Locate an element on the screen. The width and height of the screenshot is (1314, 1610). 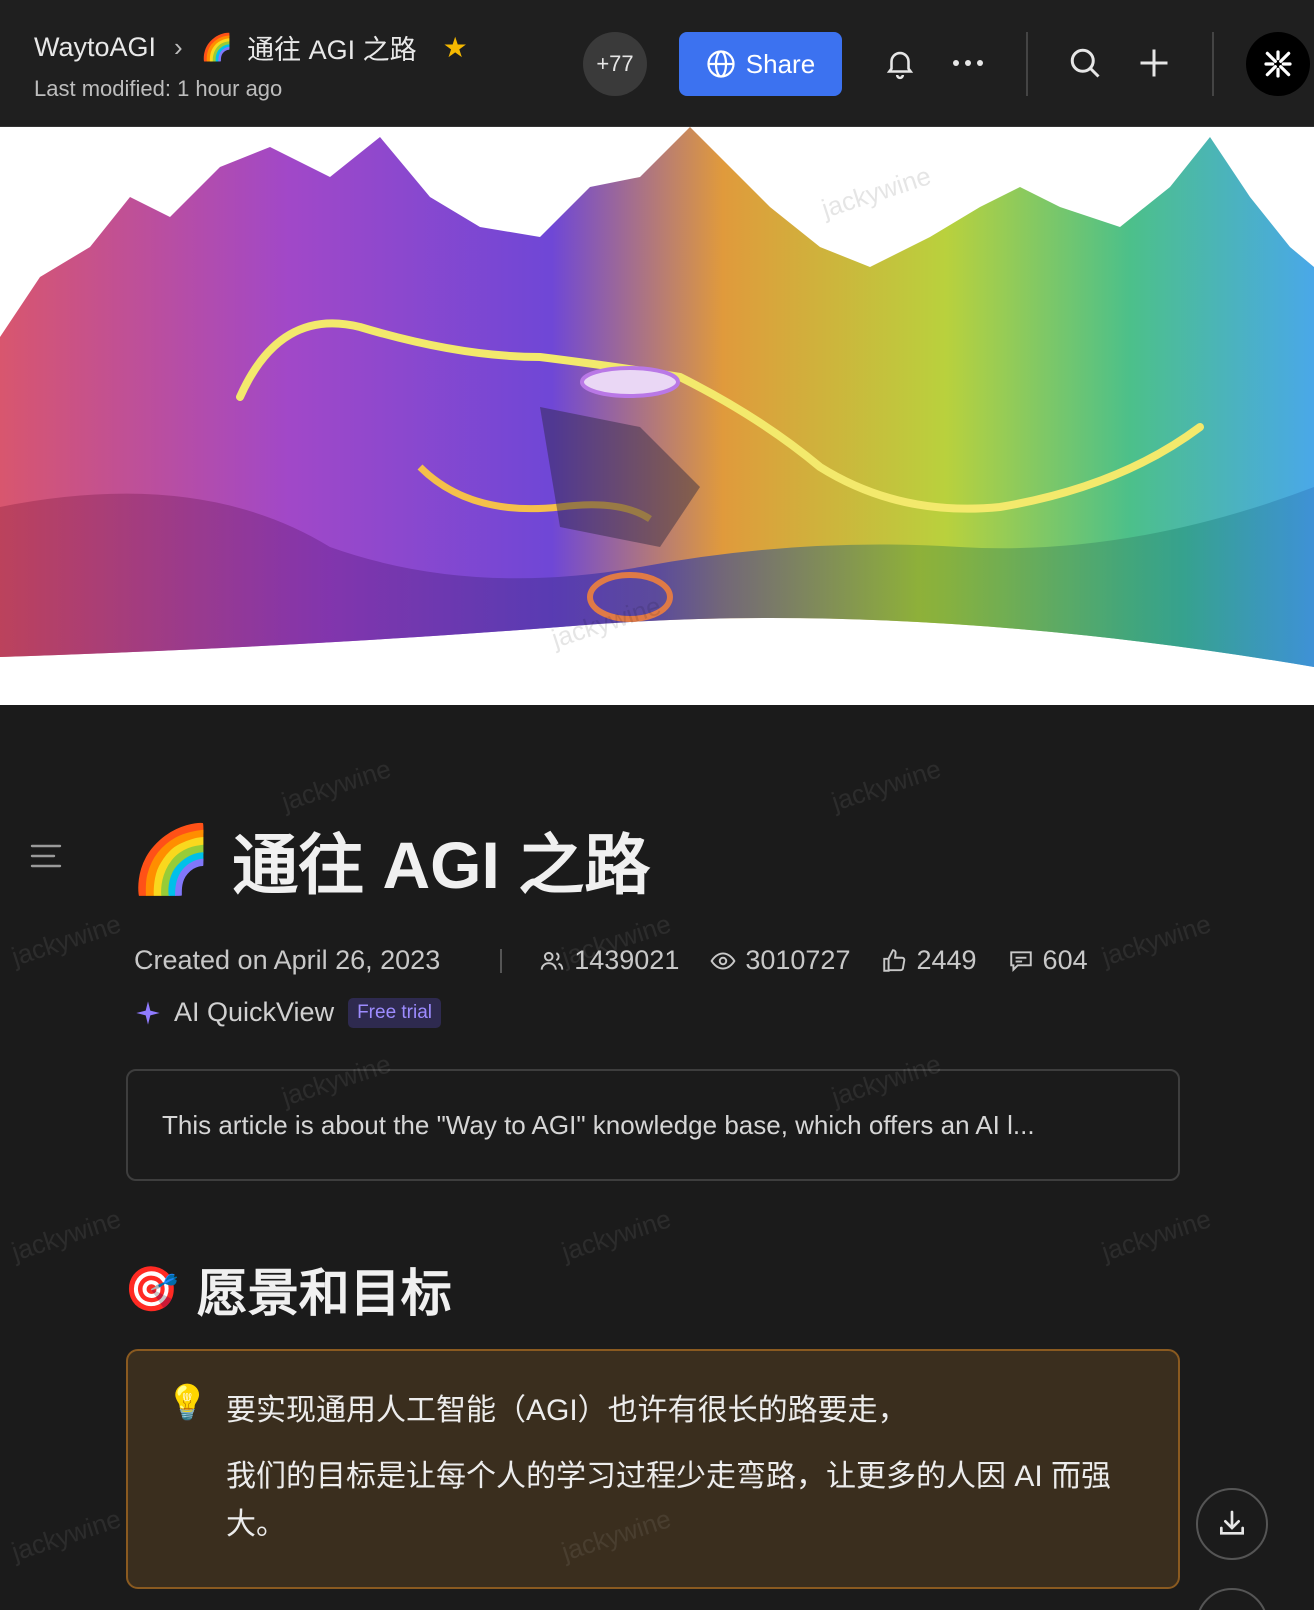
share-label: Share is located at coordinates (780, 63).